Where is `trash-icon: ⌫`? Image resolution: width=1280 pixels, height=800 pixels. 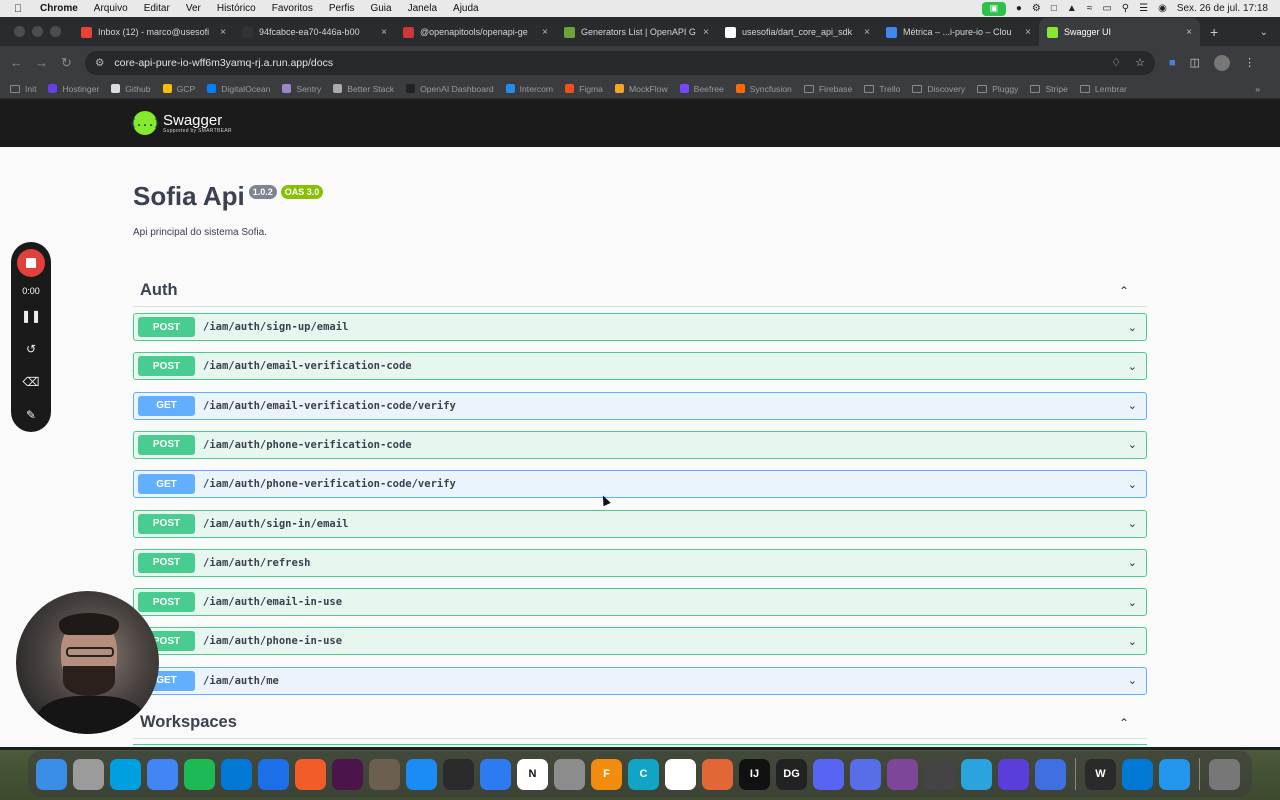
trash-icon: ⌫ is located at coordinates (31, 385).